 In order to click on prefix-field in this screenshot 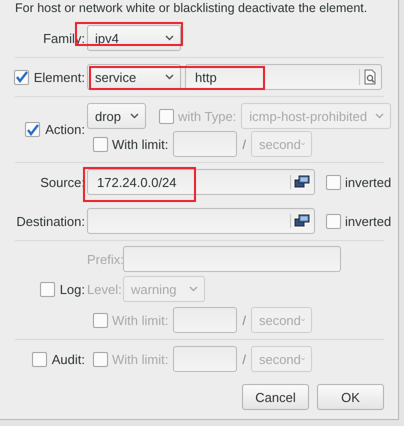, I will do `click(232, 259)`.